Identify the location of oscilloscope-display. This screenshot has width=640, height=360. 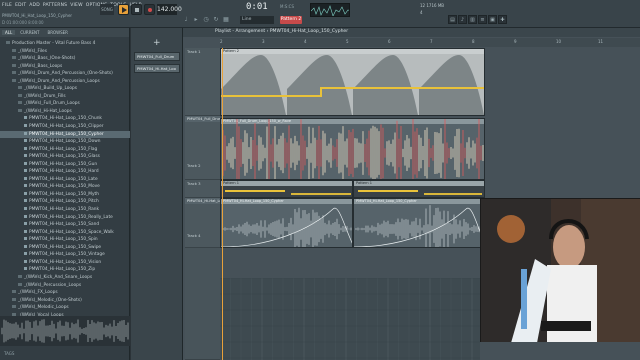
(330, 10).